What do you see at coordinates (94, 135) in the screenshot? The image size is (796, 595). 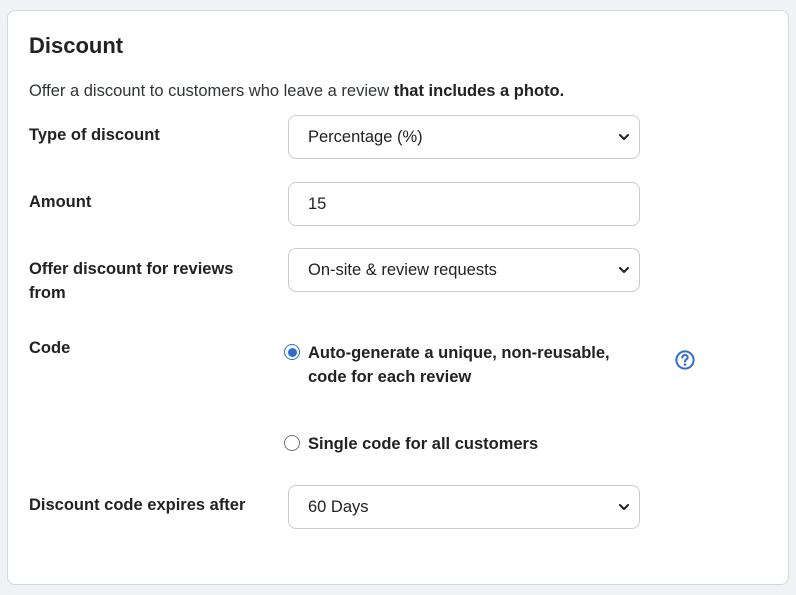 I see `type-of-discount-label: Type of discount` at bounding box center [94, 135].